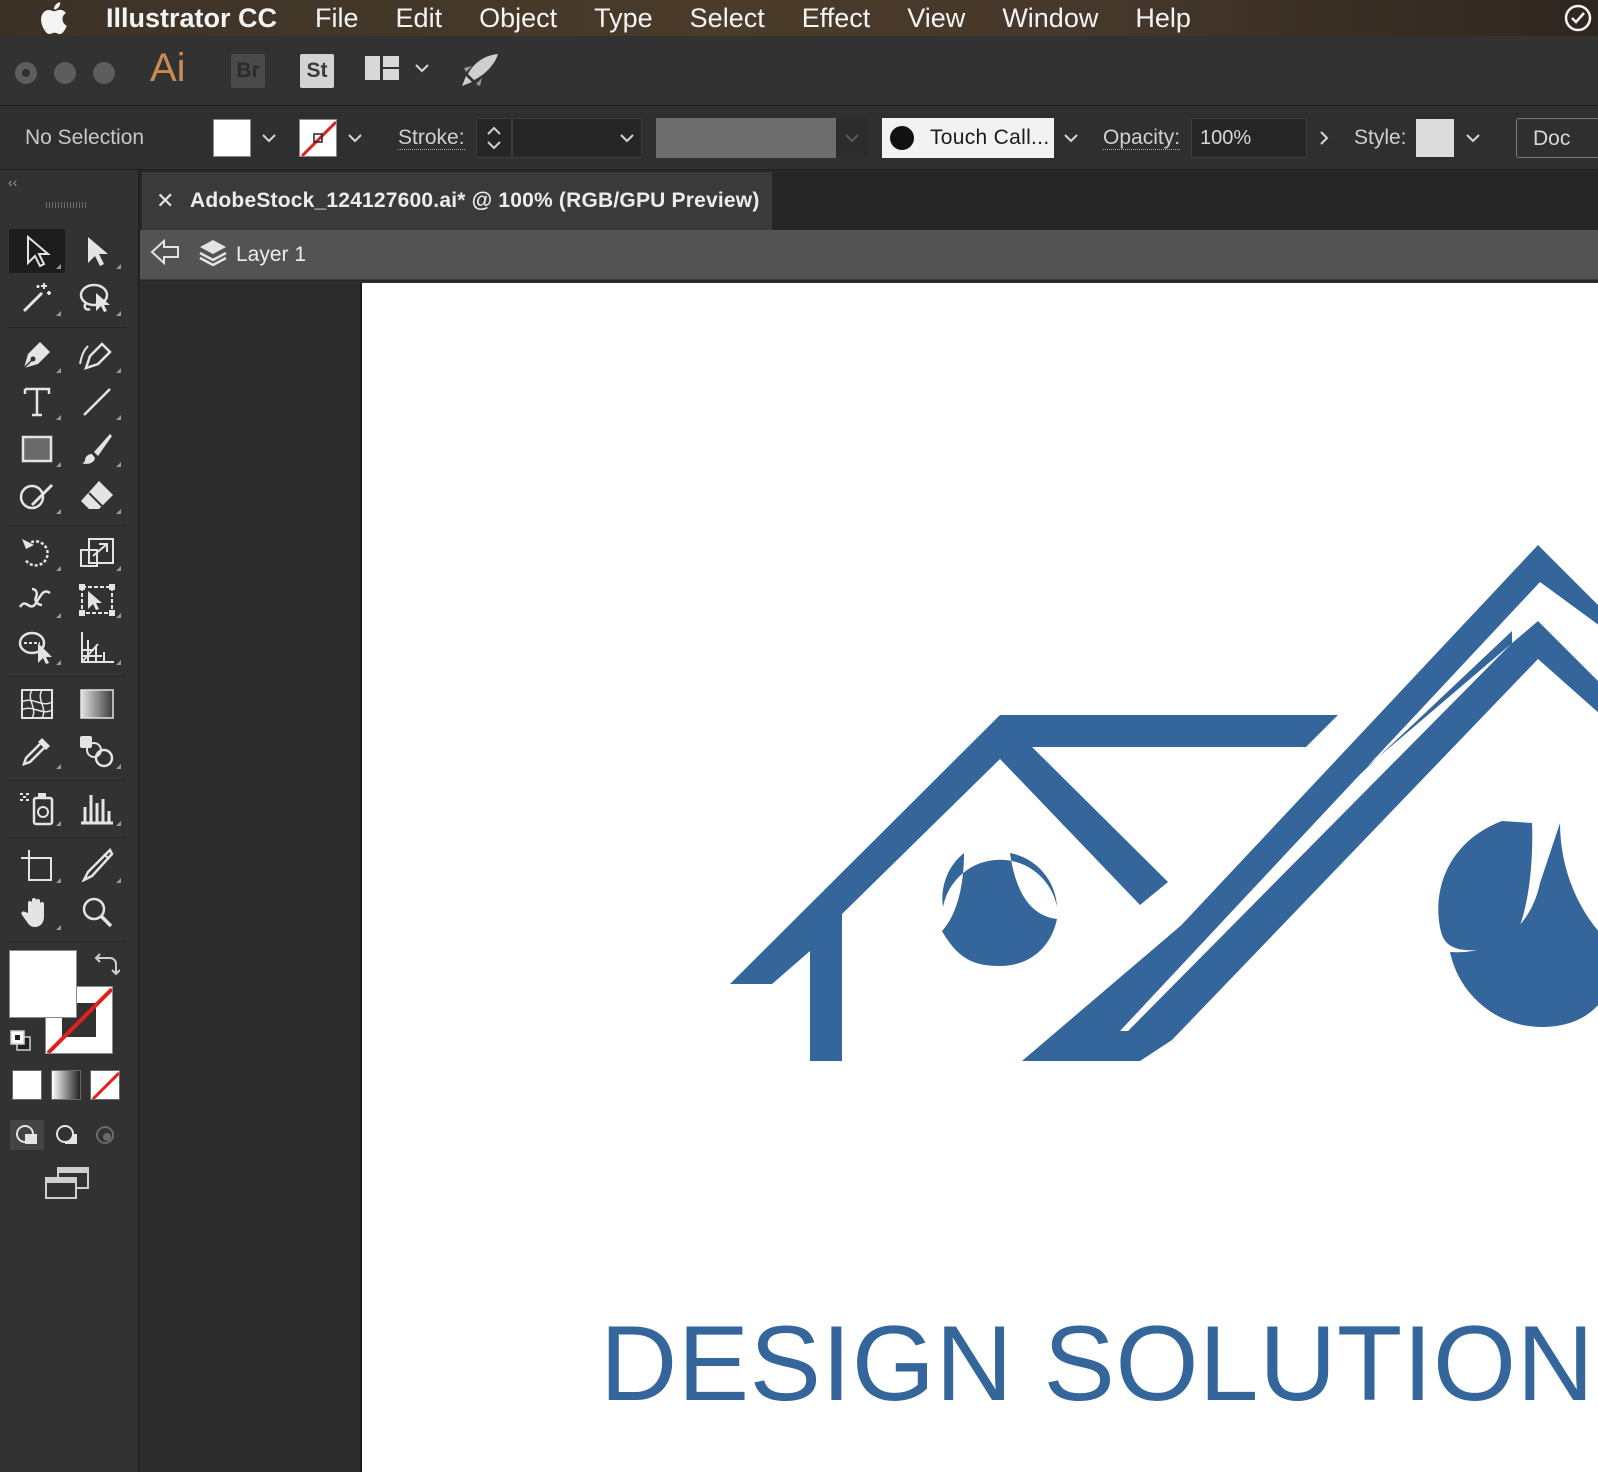 Image resolution: width=1598 pixels, height=1472 pixels. I want to click on graphic-style-swatch, so click(1435, 138).